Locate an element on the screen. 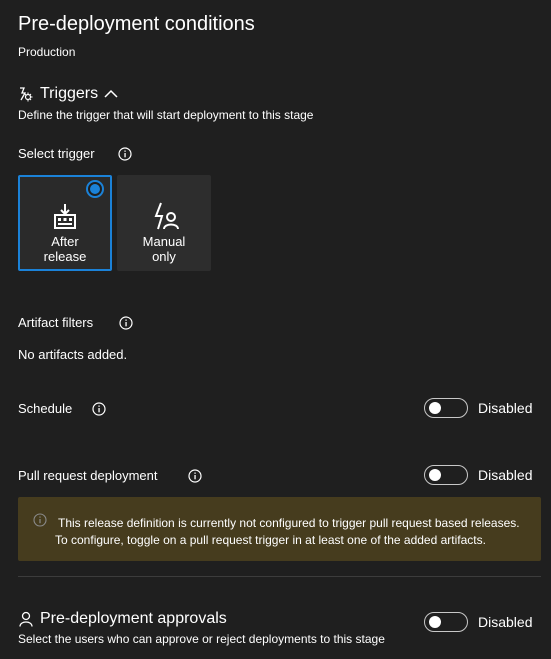 This screenshot has height=659, width=551. triggers-header: Triggers is located at coordinates (68, 94).